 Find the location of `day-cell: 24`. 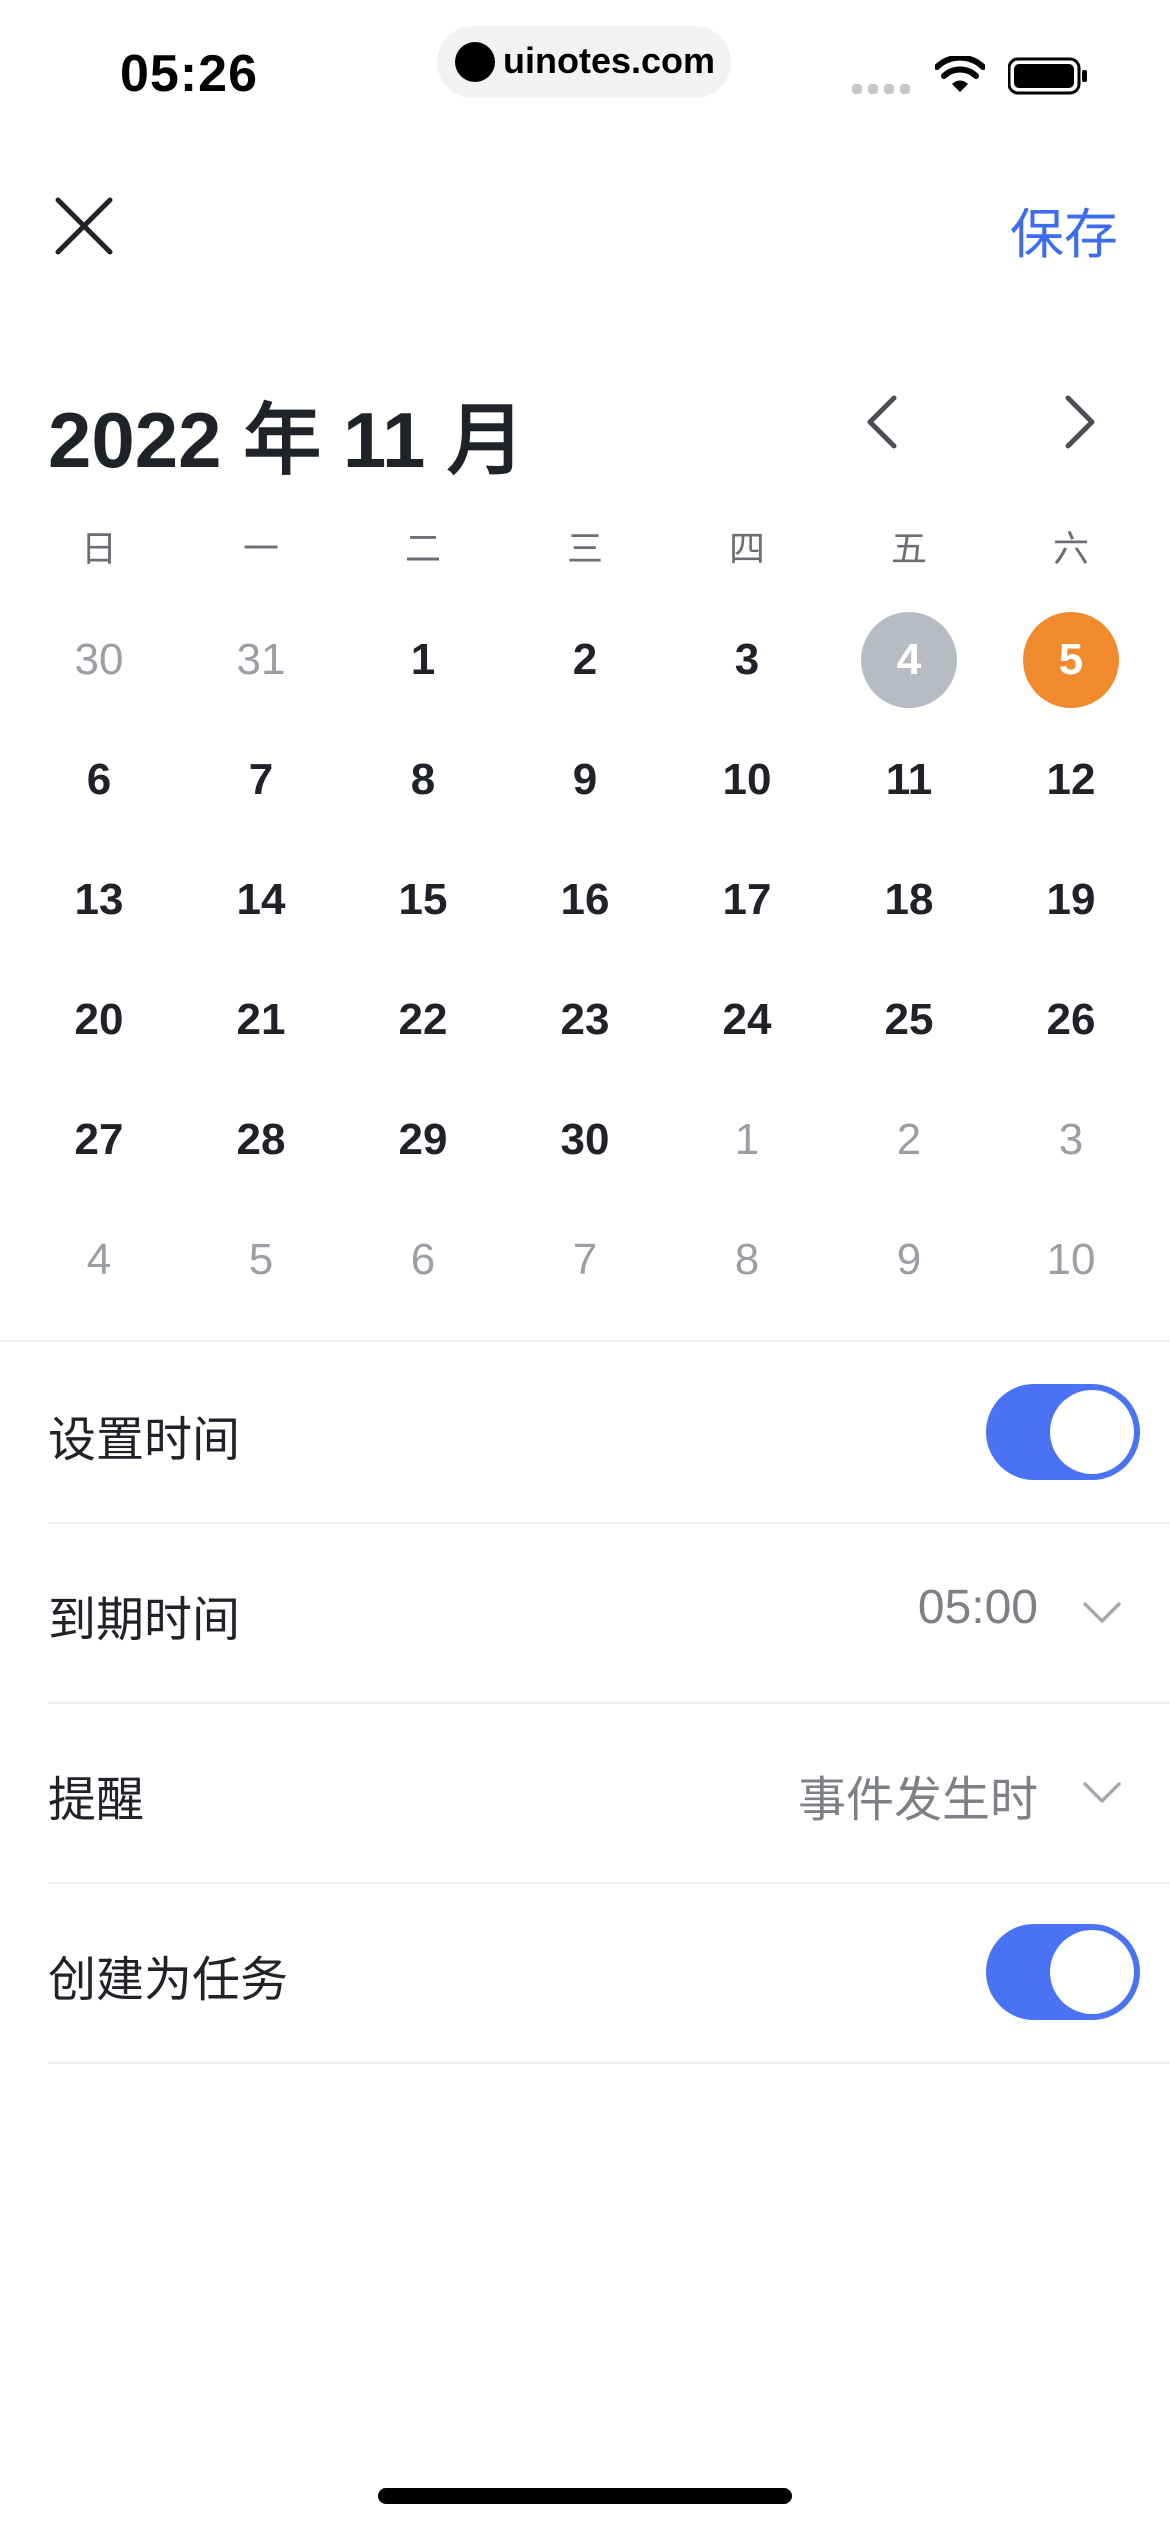

day-cell: 24 is located at coordinates (747, 1020).